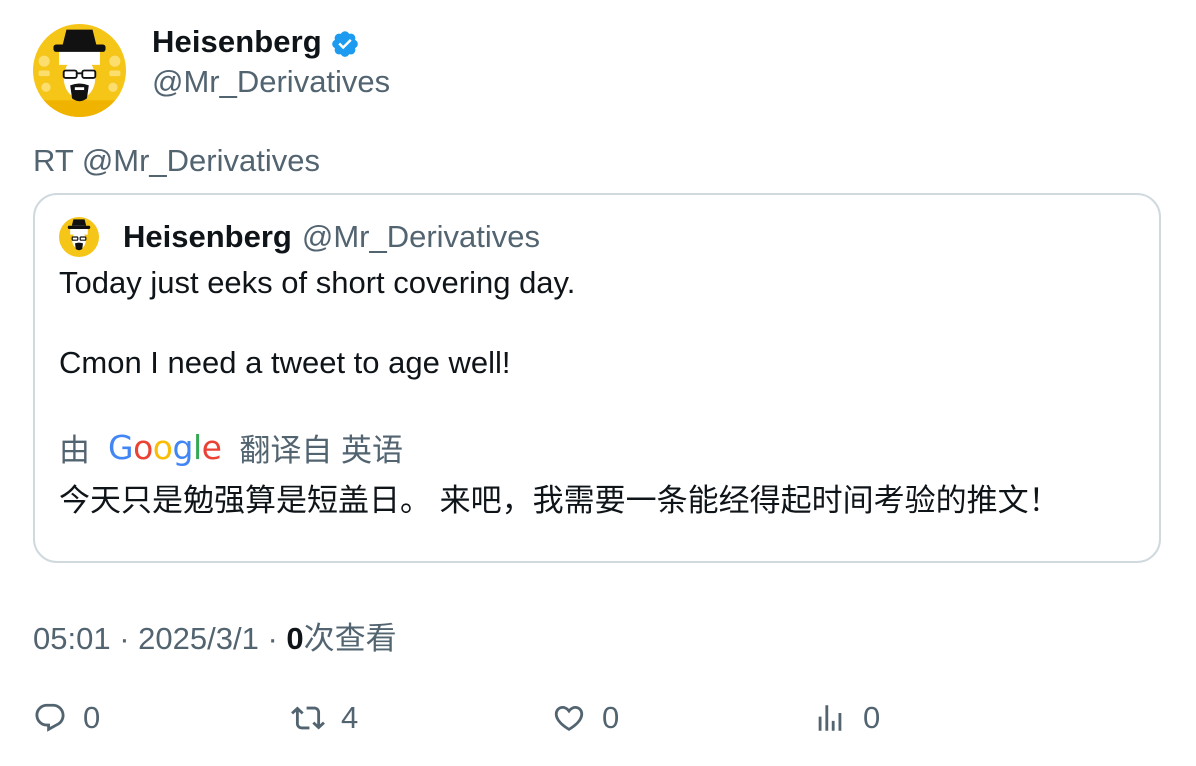 The height and width of the screenshot is (766, 1196). I want to click on quoted-text-line-1: Today just eeks of short covering day., so click(317, 282).